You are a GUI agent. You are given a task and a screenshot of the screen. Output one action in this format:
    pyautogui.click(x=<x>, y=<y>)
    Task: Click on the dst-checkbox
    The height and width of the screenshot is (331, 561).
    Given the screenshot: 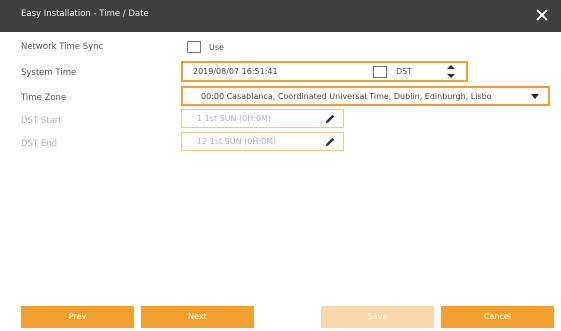 What is the action you would take?
    pyautogui.click(x=380, y=72)
    